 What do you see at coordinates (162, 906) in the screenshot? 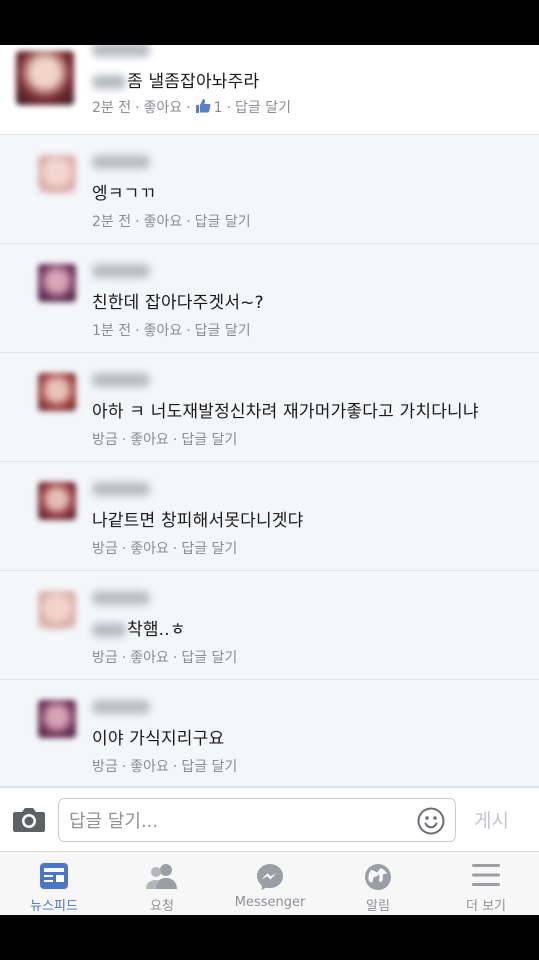
I see `tab-label: 요청` at bounding box center [162, 906].